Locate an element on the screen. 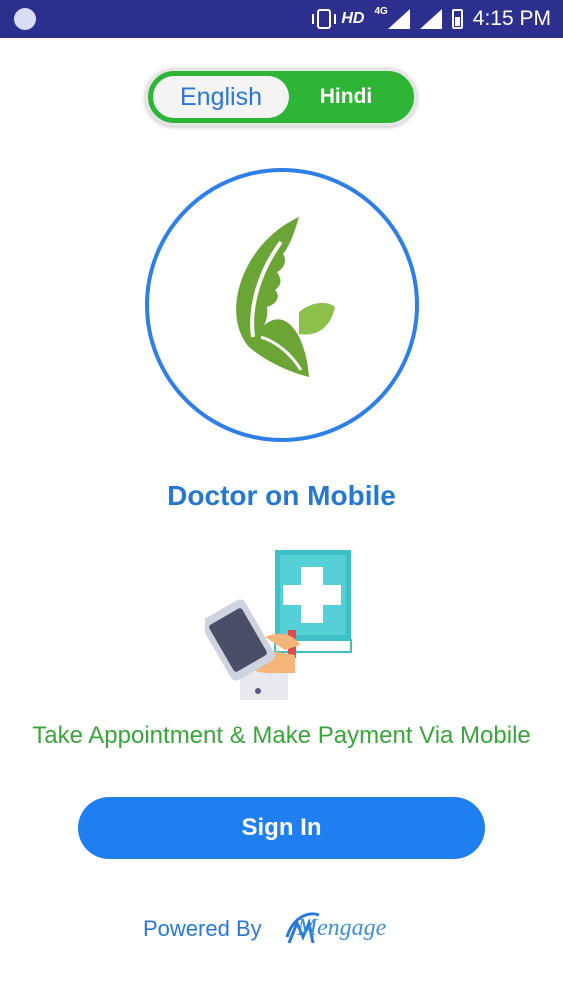  status-bar-indicators: HD 4G 4:15 PM is located at coordinates (431, 19).